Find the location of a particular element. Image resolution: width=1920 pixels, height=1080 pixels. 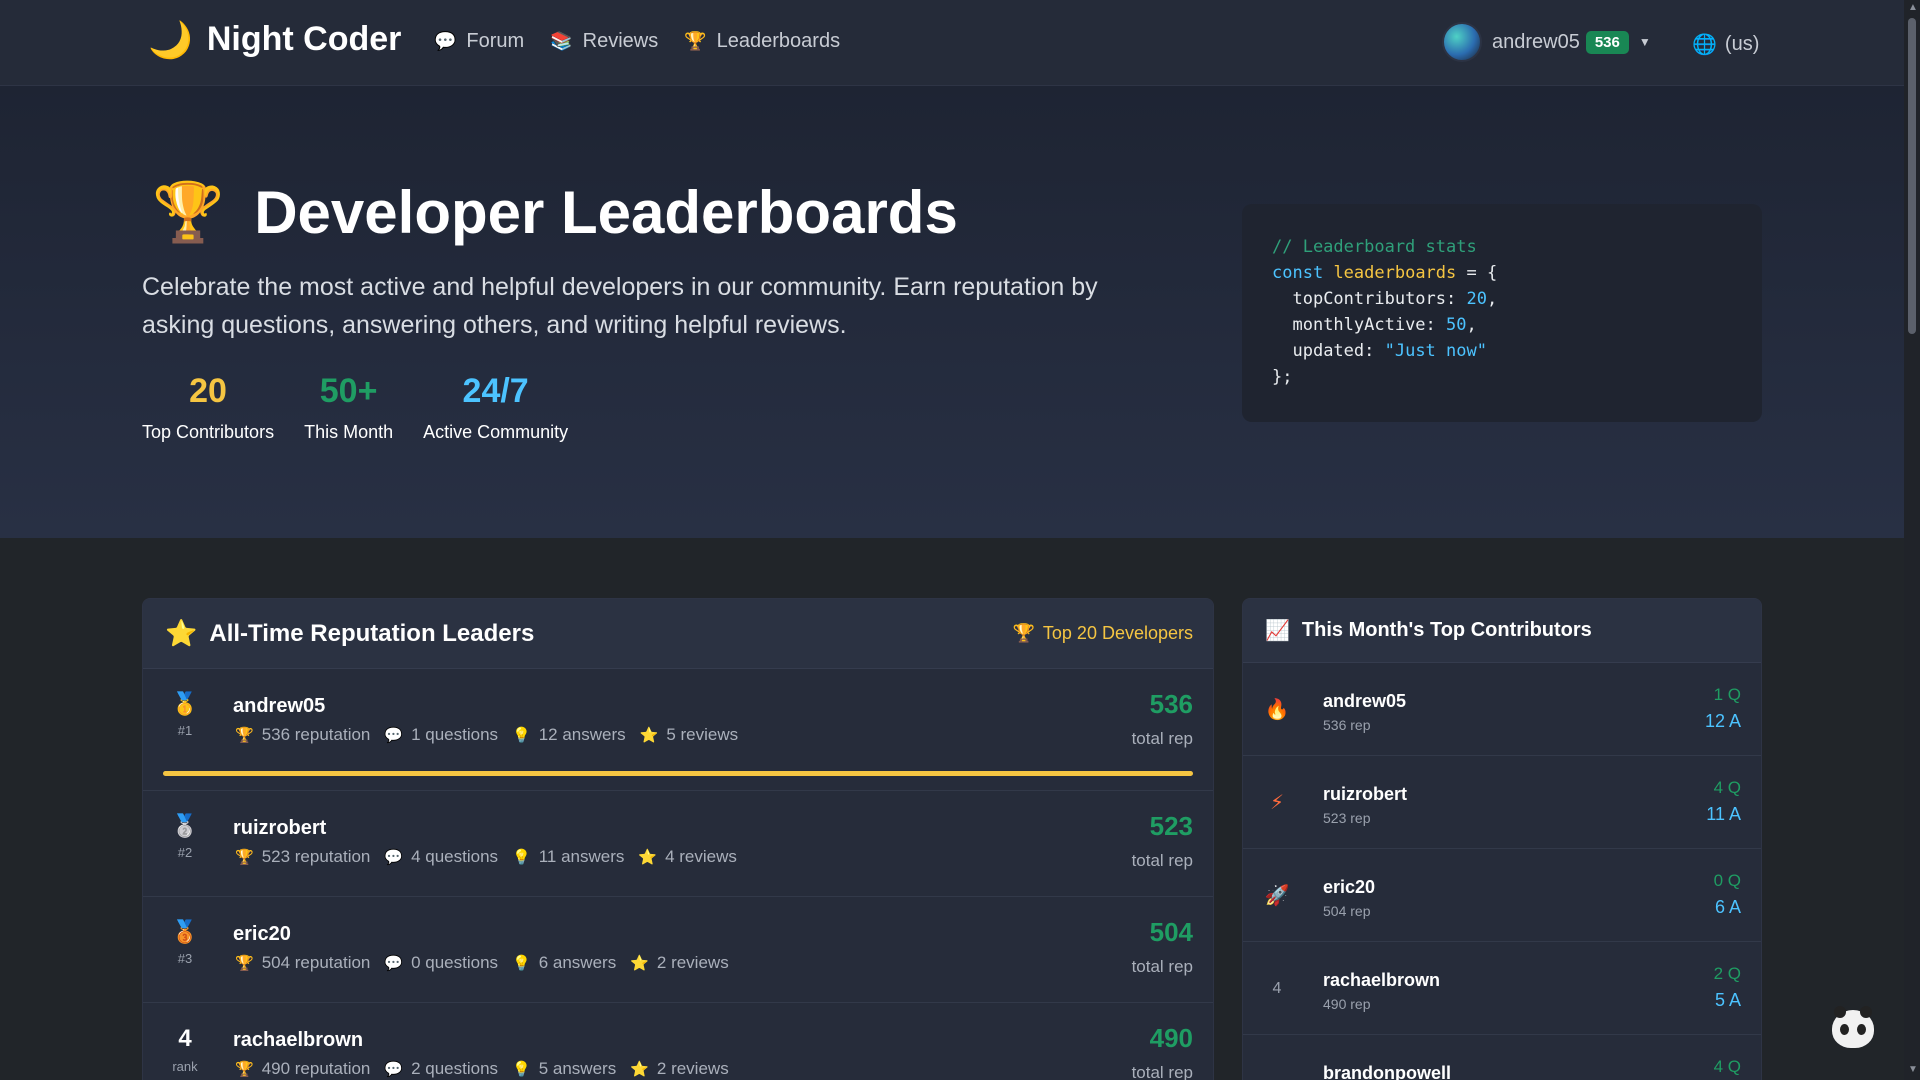

scrollbar-thumb is located at coordinates (1912, 176).